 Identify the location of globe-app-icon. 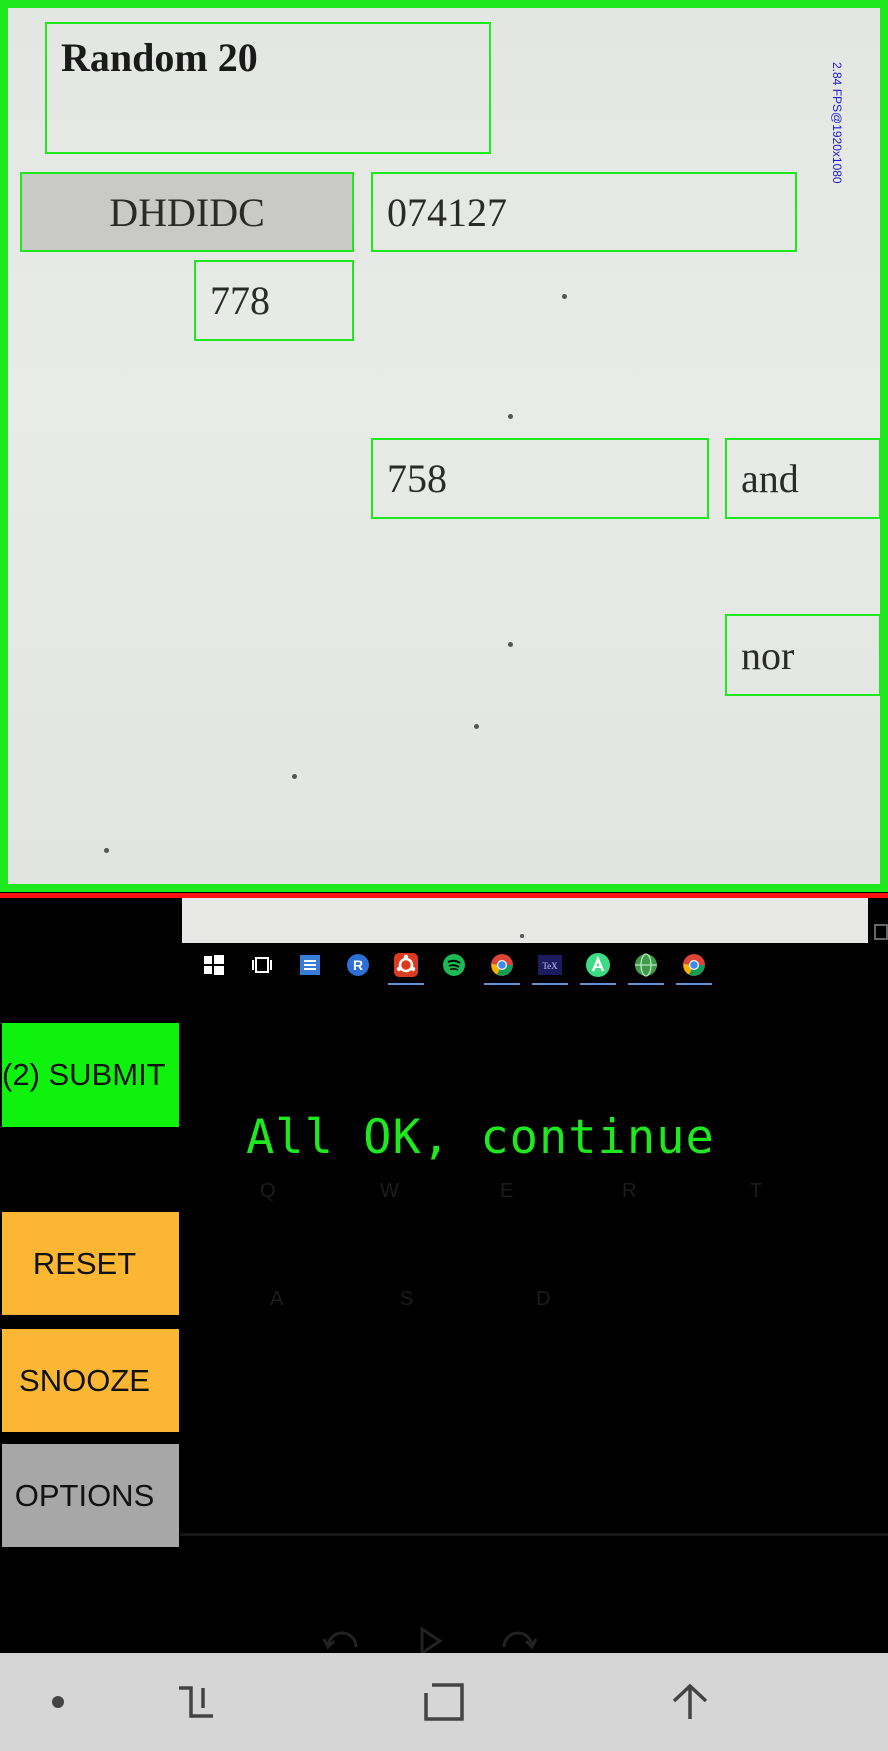
(646, 965).